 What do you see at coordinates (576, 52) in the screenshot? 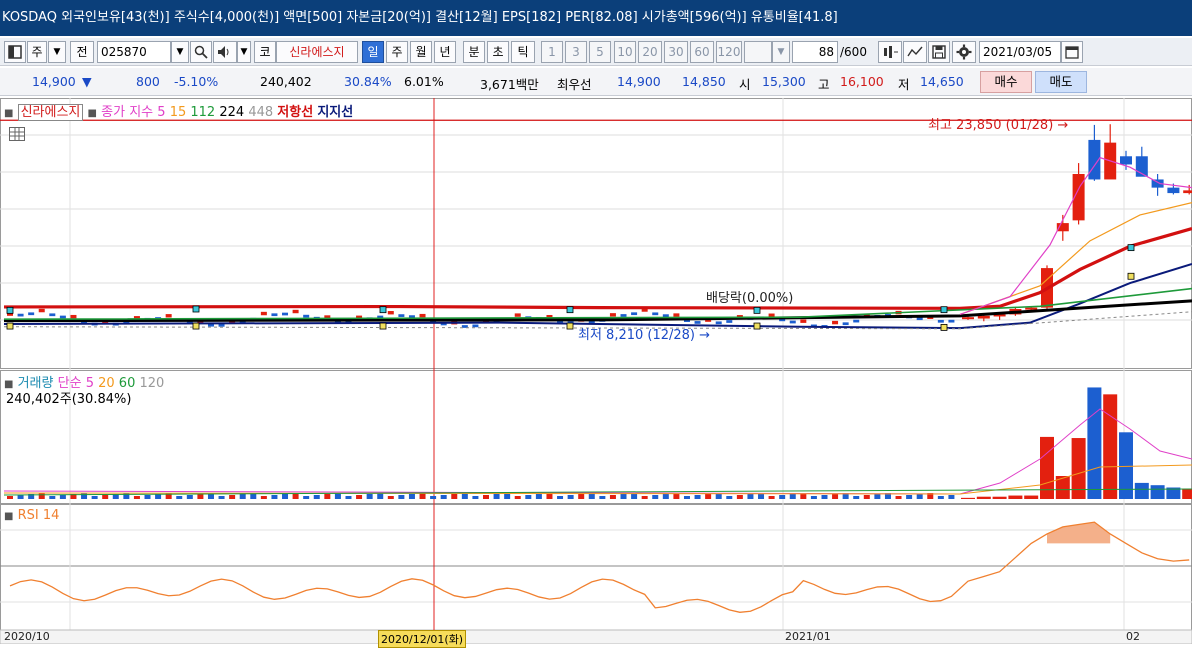
I see `interval-3-button: 3` at bounding box center [576, 52].